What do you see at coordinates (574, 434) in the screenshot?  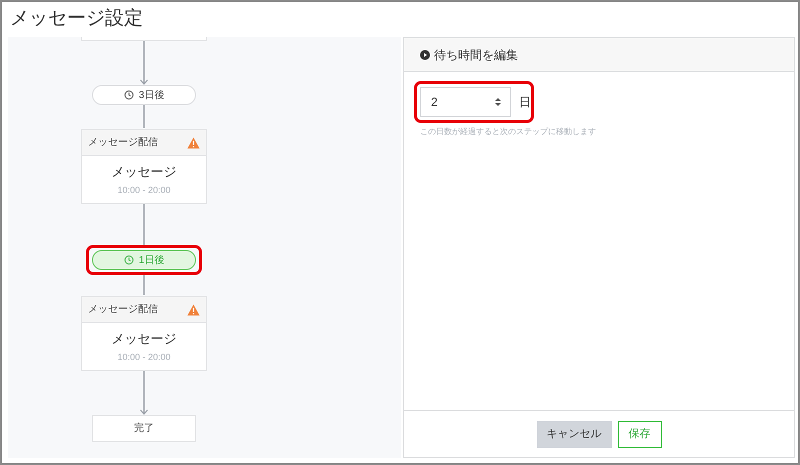 I see `cancel-button: キャンセル` at bounding box center [574, 434].